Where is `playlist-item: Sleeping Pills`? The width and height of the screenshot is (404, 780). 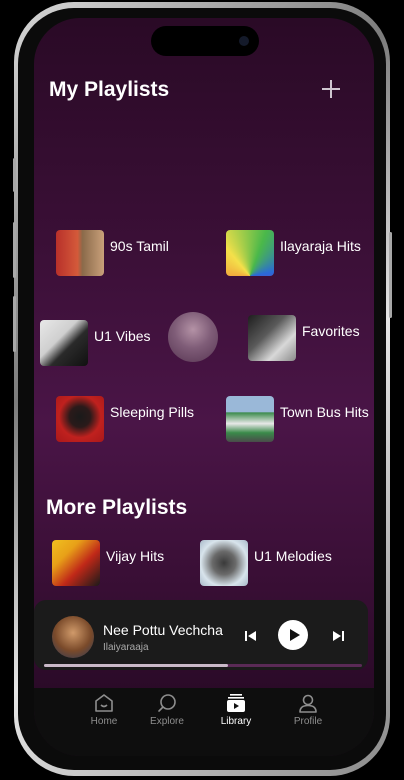 playlist-item: Sleeping Pills is located at coordinates (125, 419).